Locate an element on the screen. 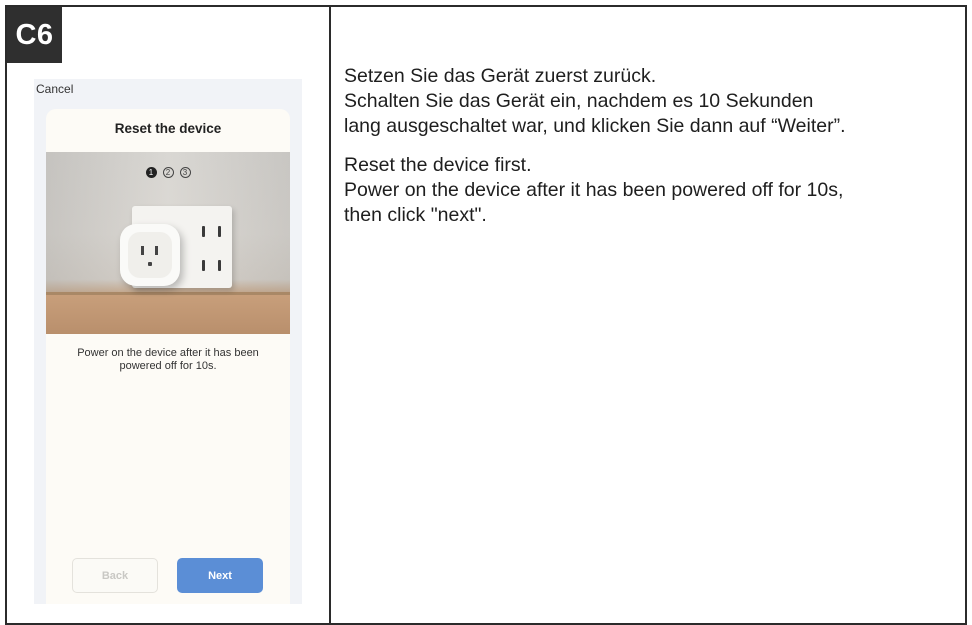 The height and width of the screenshot is (625, 972). cancel-link: Cancel is located at coordinates (54, 89).